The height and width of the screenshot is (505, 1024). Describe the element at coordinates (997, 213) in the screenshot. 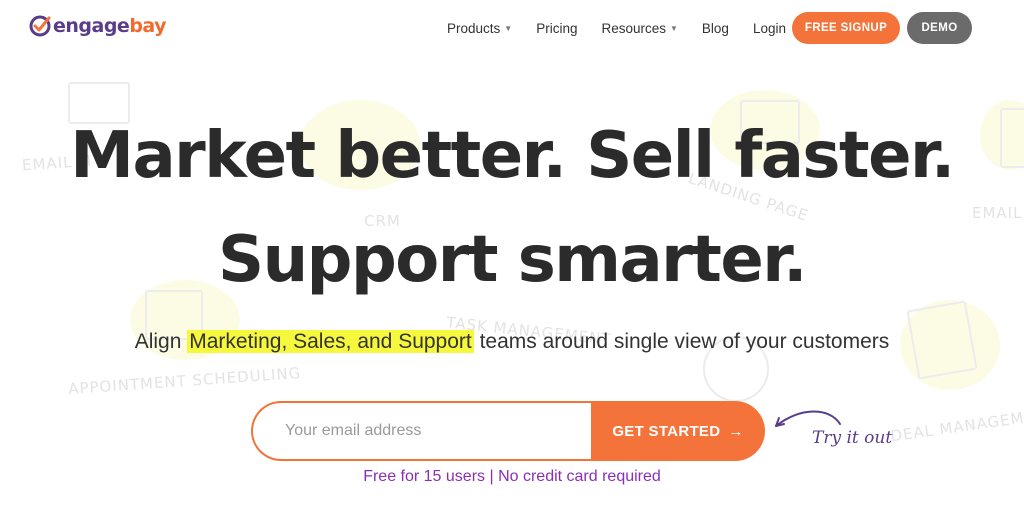

I see `bg-label-email-right: EMAIL` at that location.